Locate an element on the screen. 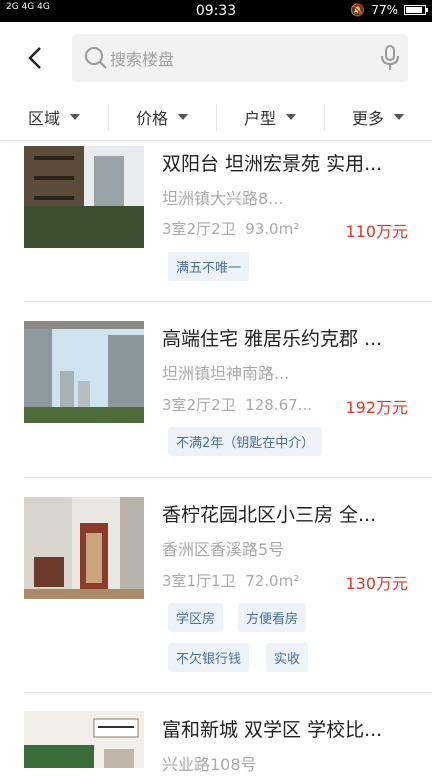 The height and width of the screenshot is (783, 432). status-bar: 2G 4G 4G 09:33 🔕 77% is located at coordinates (216, 11).